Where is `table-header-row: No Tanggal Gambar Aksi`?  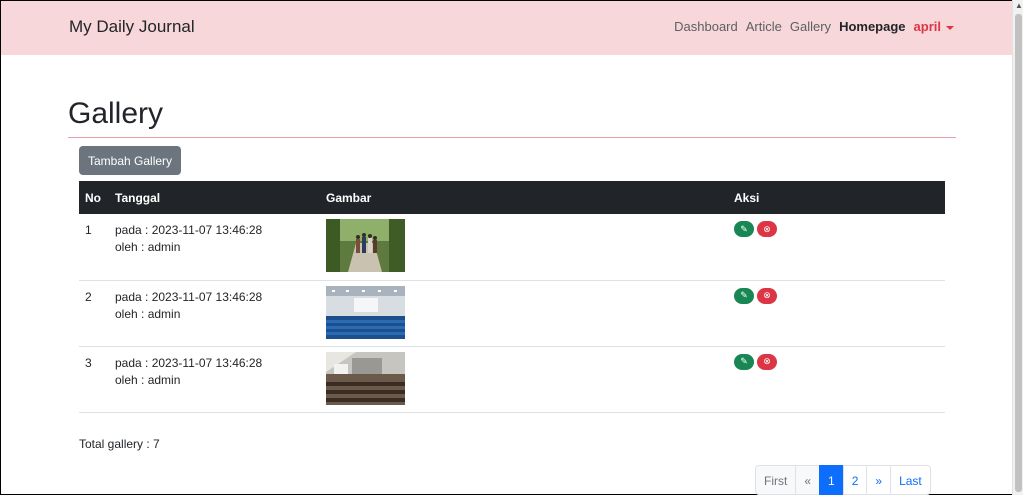
table-header-row: No Tanggal Gambar Aksi is located at coordinates (512, 197).